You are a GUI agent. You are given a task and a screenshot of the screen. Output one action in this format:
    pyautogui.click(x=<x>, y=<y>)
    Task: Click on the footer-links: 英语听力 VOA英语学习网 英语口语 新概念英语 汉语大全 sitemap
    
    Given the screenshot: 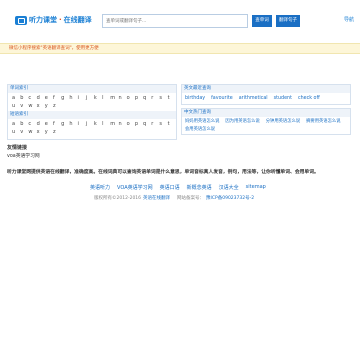 What is the action you would take?
    pyautogui.click(x=181, y=187)
    